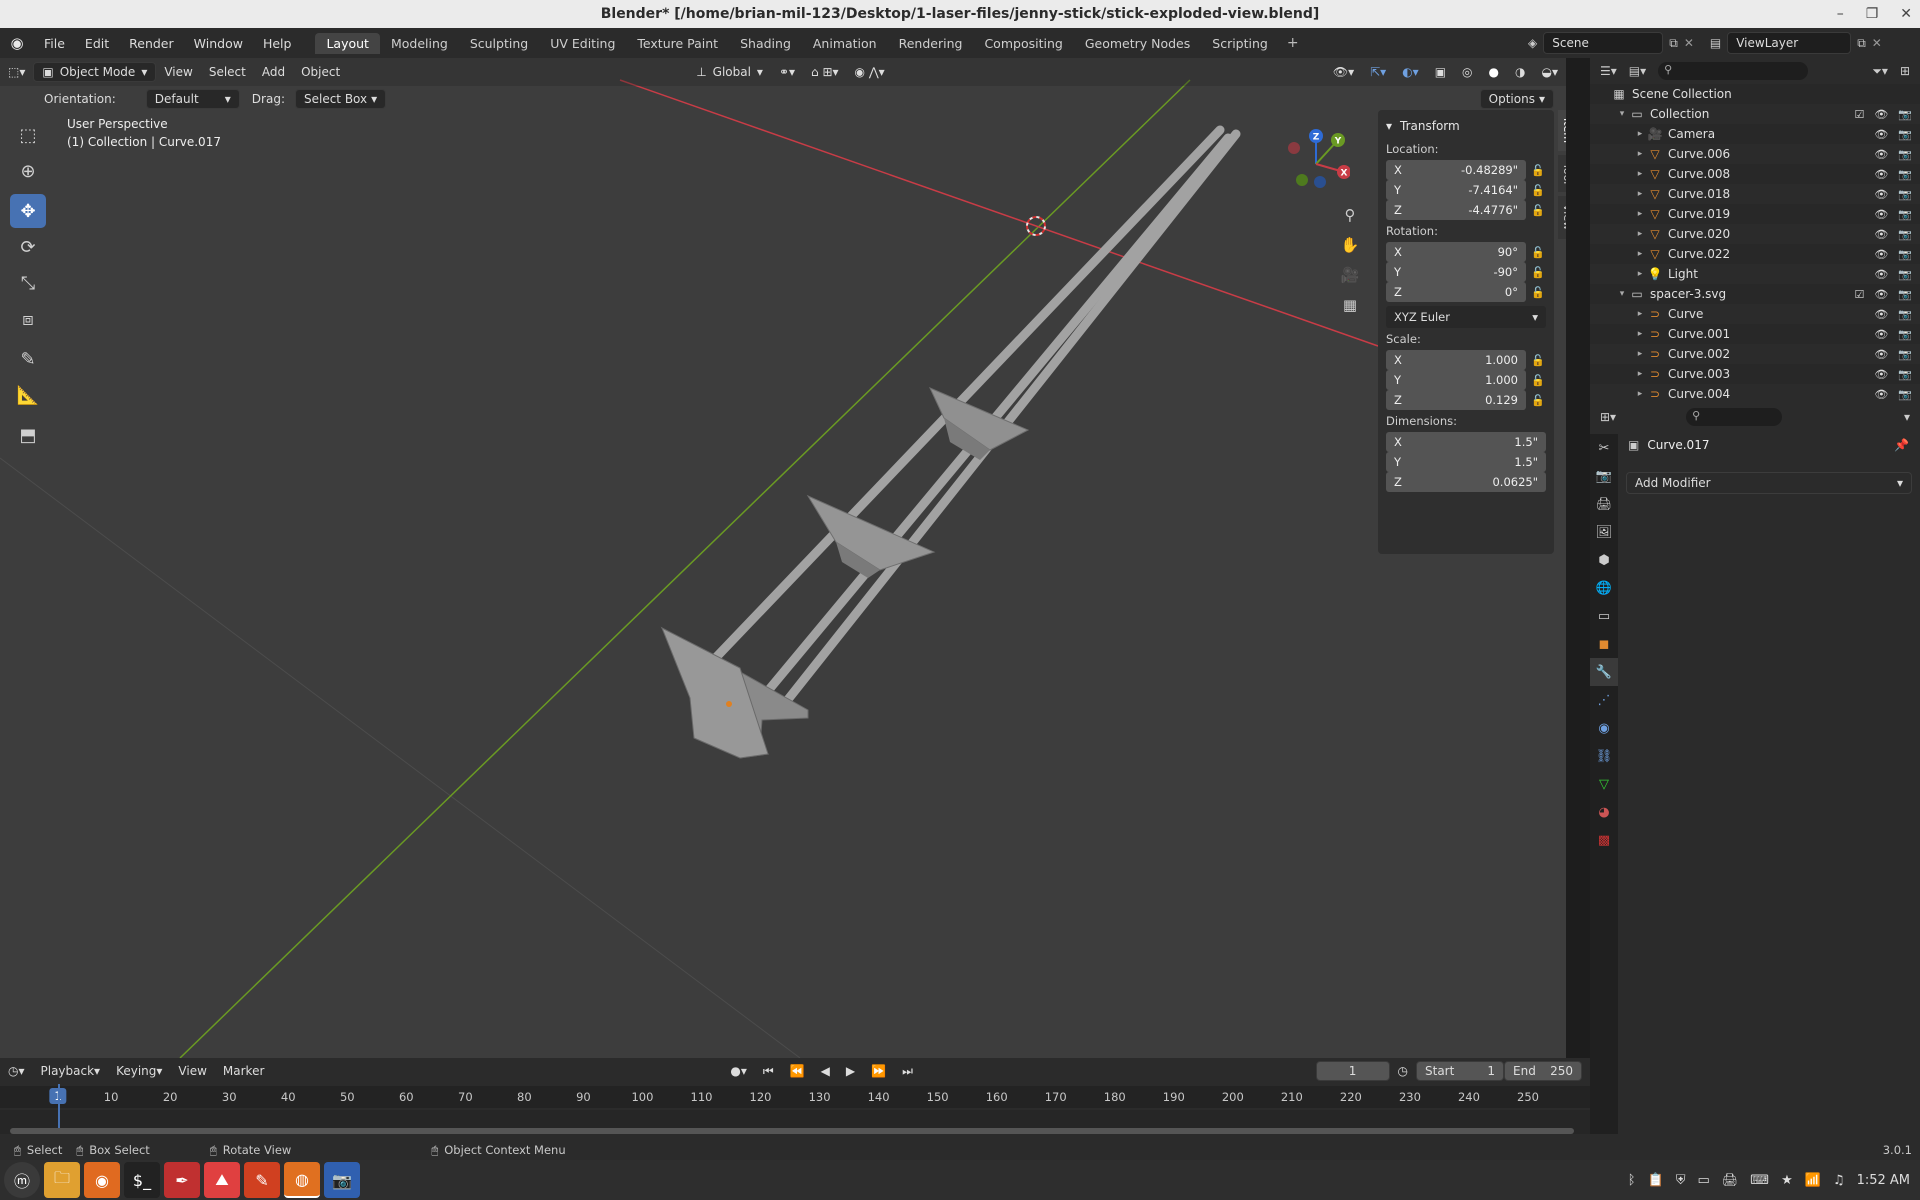  I want to click on overlays-icon: ◐▾, so click(1410, 72).